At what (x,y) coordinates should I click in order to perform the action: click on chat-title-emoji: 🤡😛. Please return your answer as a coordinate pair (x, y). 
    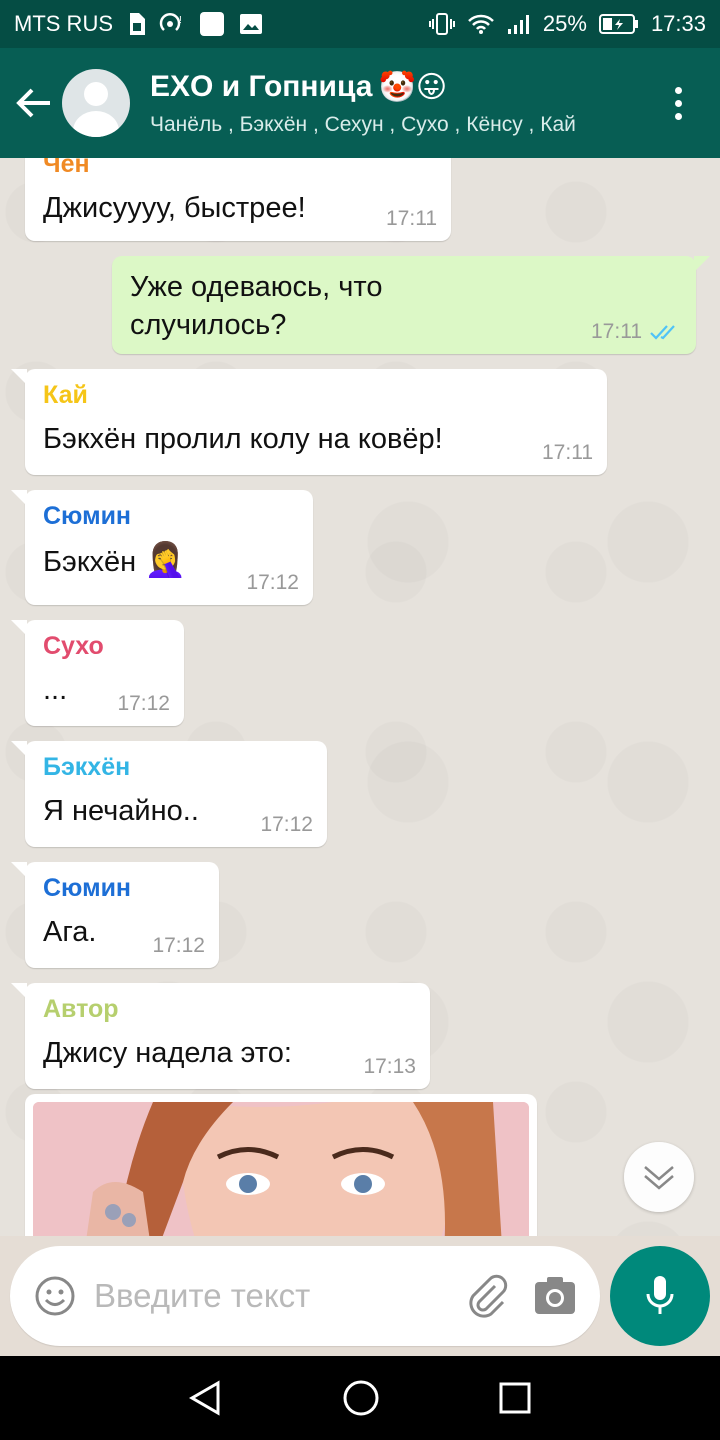
    Looking at the image, I should click on (413, 87).